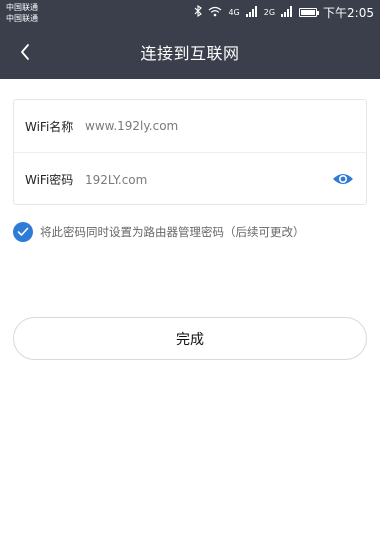 Image resolution: width=380 pixels, height=540 pixels. I want to click on eye-icon, so click(343, 179).